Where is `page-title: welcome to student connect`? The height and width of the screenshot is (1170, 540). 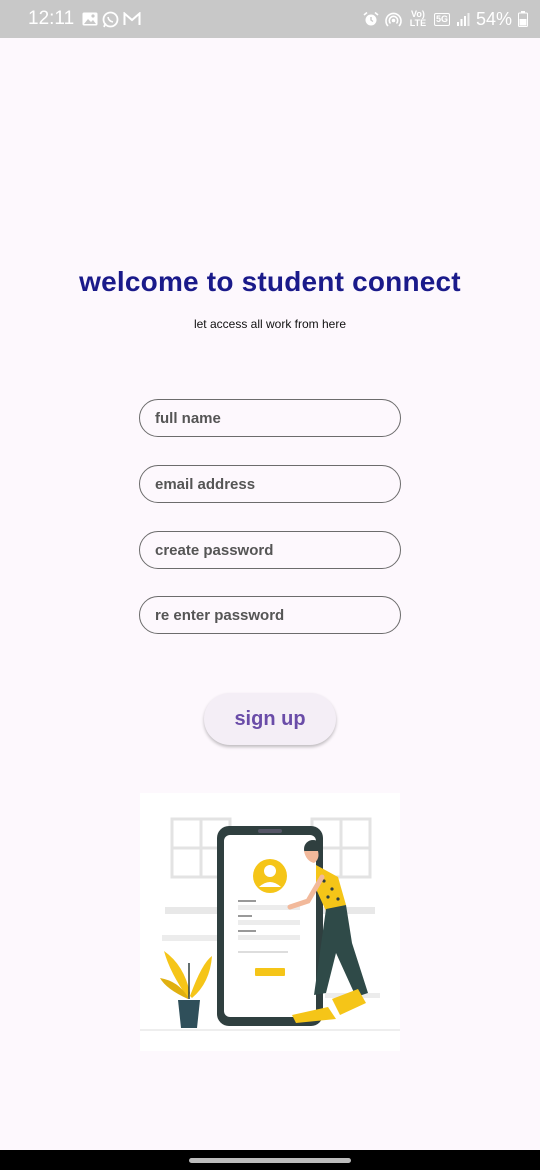 page-title: welcome to student connect is located at coordinates (270, 281).